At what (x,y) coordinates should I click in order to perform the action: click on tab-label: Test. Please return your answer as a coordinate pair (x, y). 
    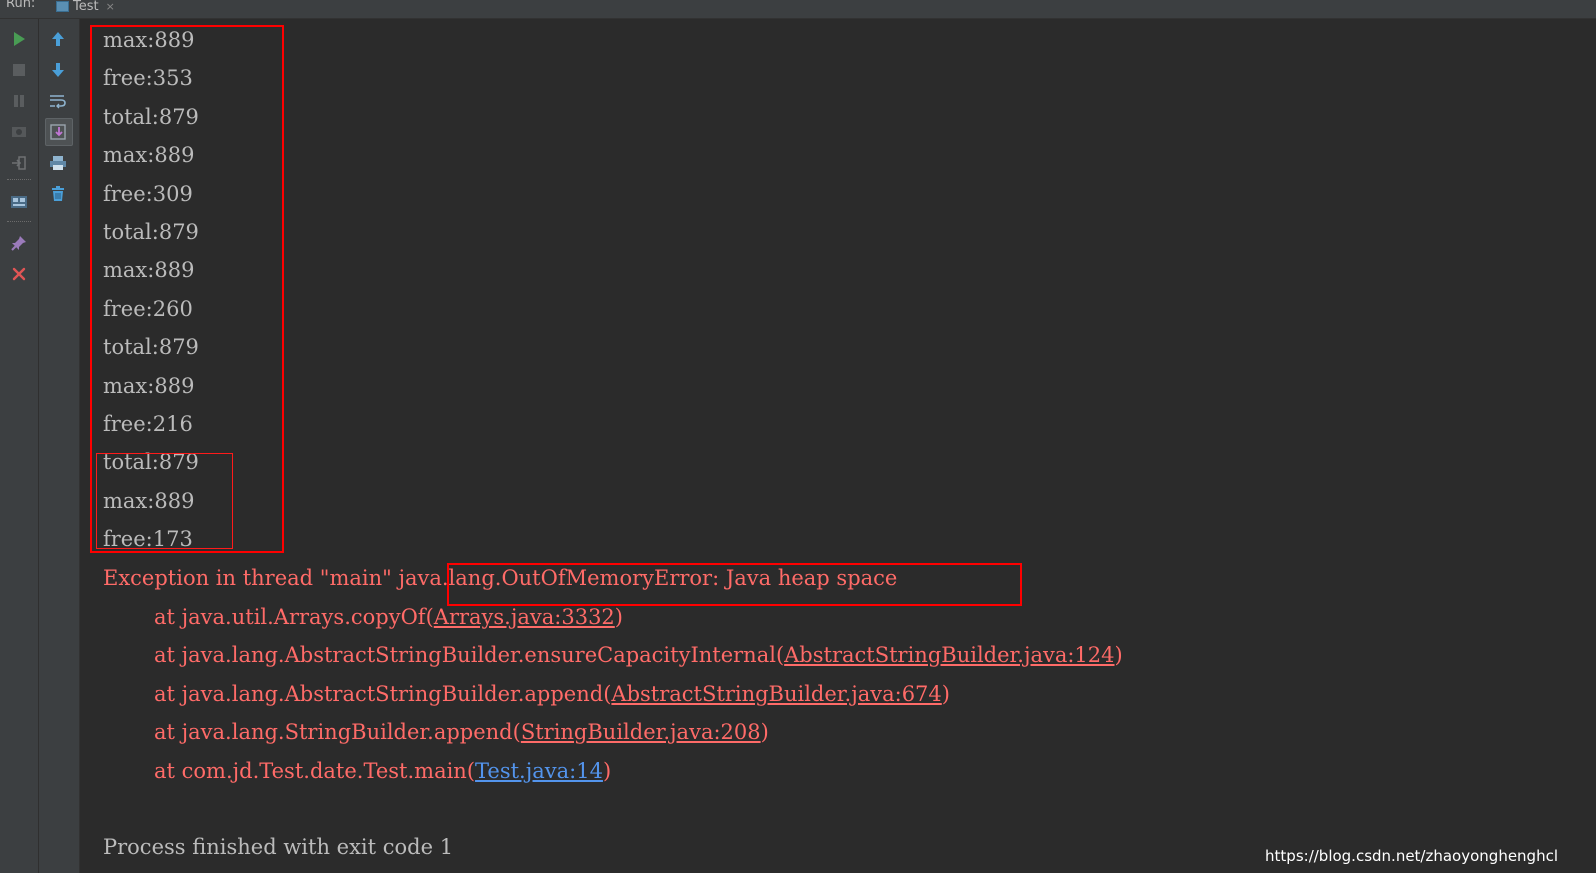
    Looking at the image, I should click on (86, 7).